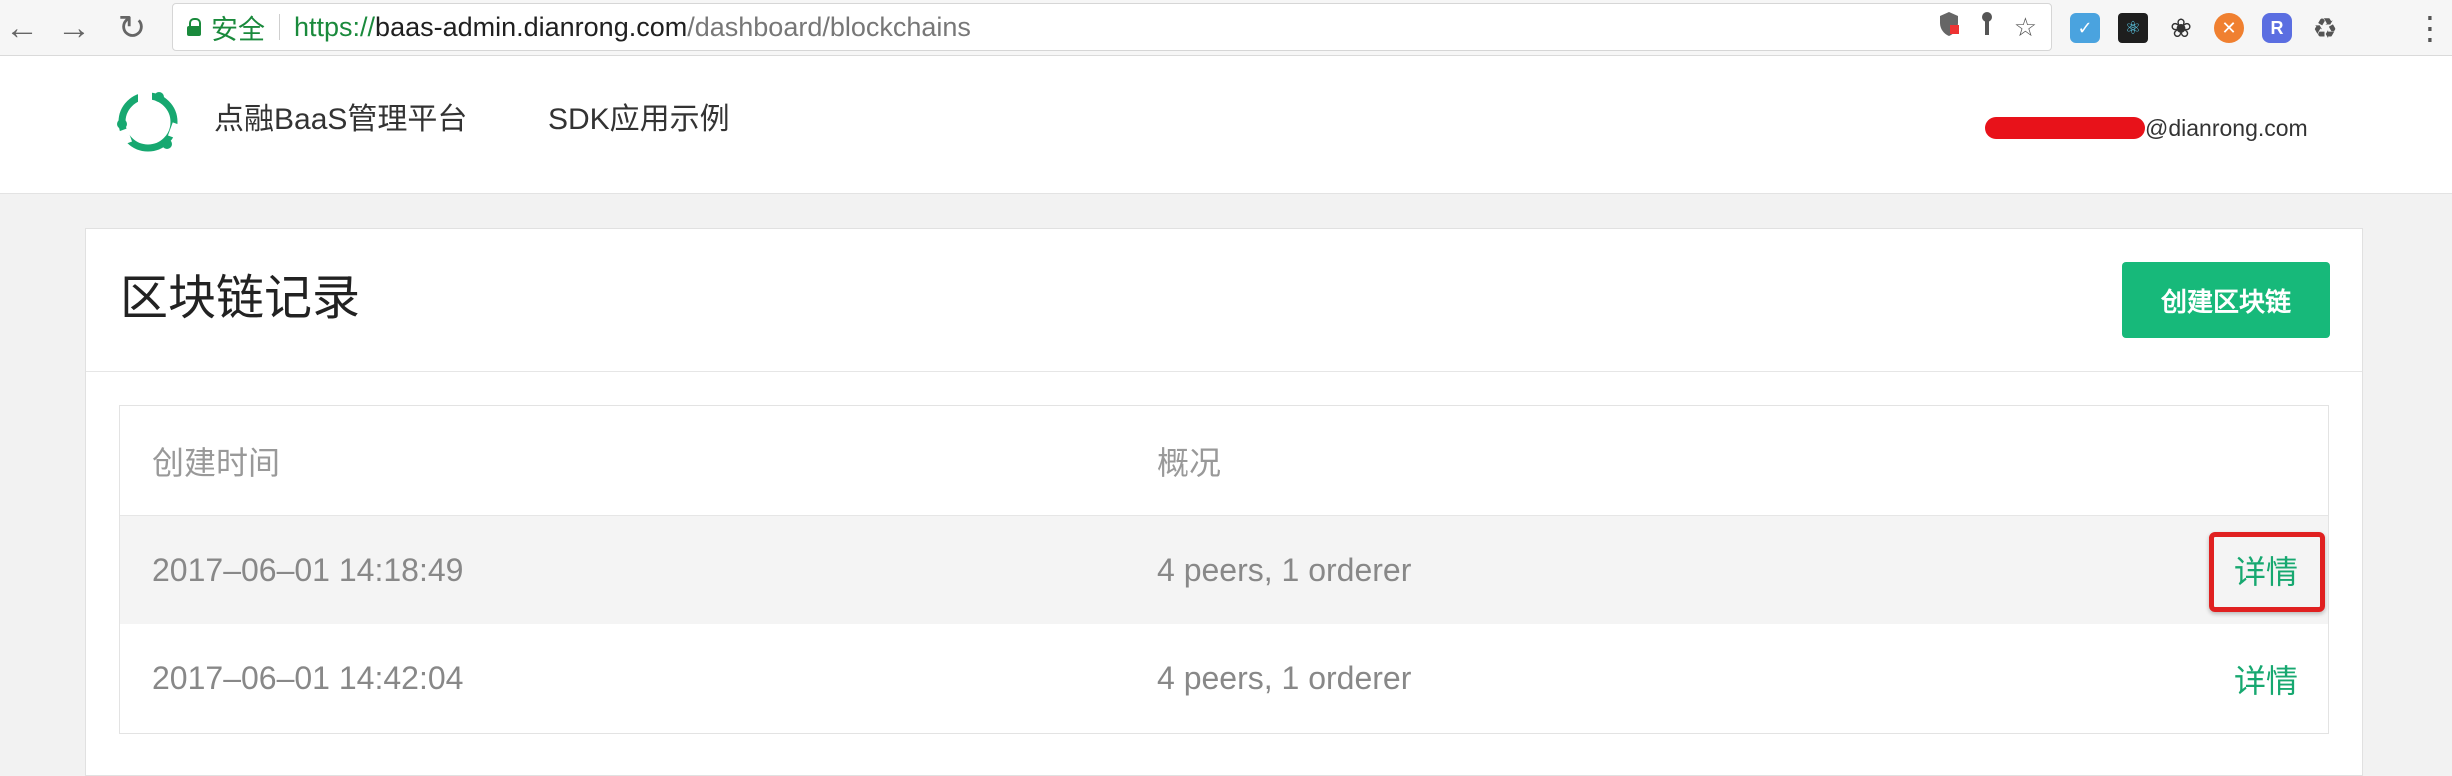  What do you see at coordinates (829, 26) in the screenshot?
I see `url-path: /dashboard/blockchains` at bounding box center [829, 26].